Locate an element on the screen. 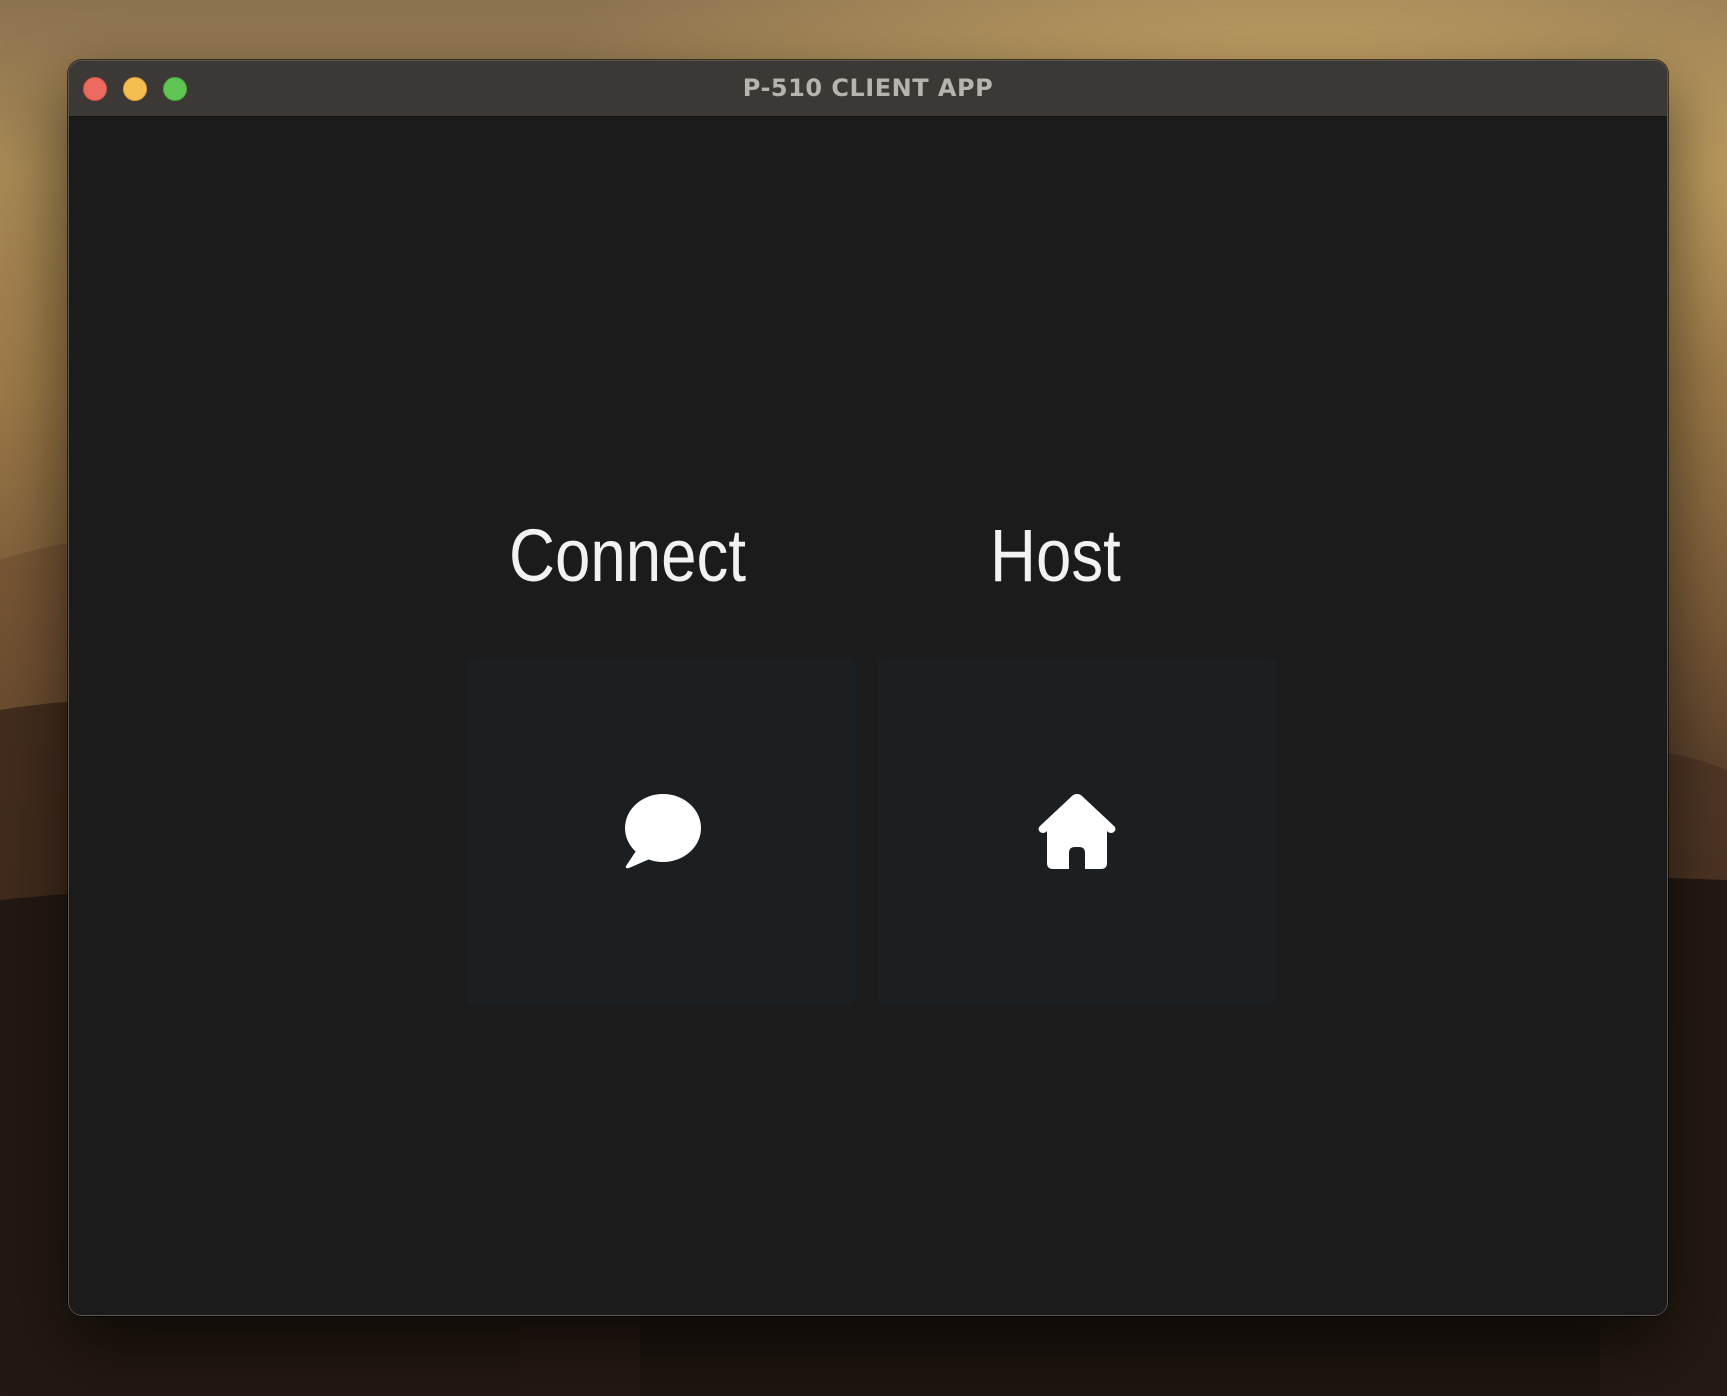  host-button is located at coordinates (1076, 831).